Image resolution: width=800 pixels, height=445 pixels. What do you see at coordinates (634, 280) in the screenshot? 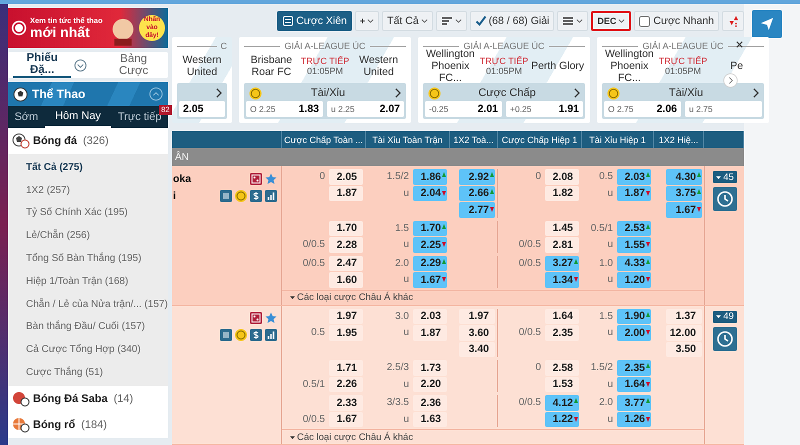
I see `odds-button: 1.20` at bounding box center [634, 280].